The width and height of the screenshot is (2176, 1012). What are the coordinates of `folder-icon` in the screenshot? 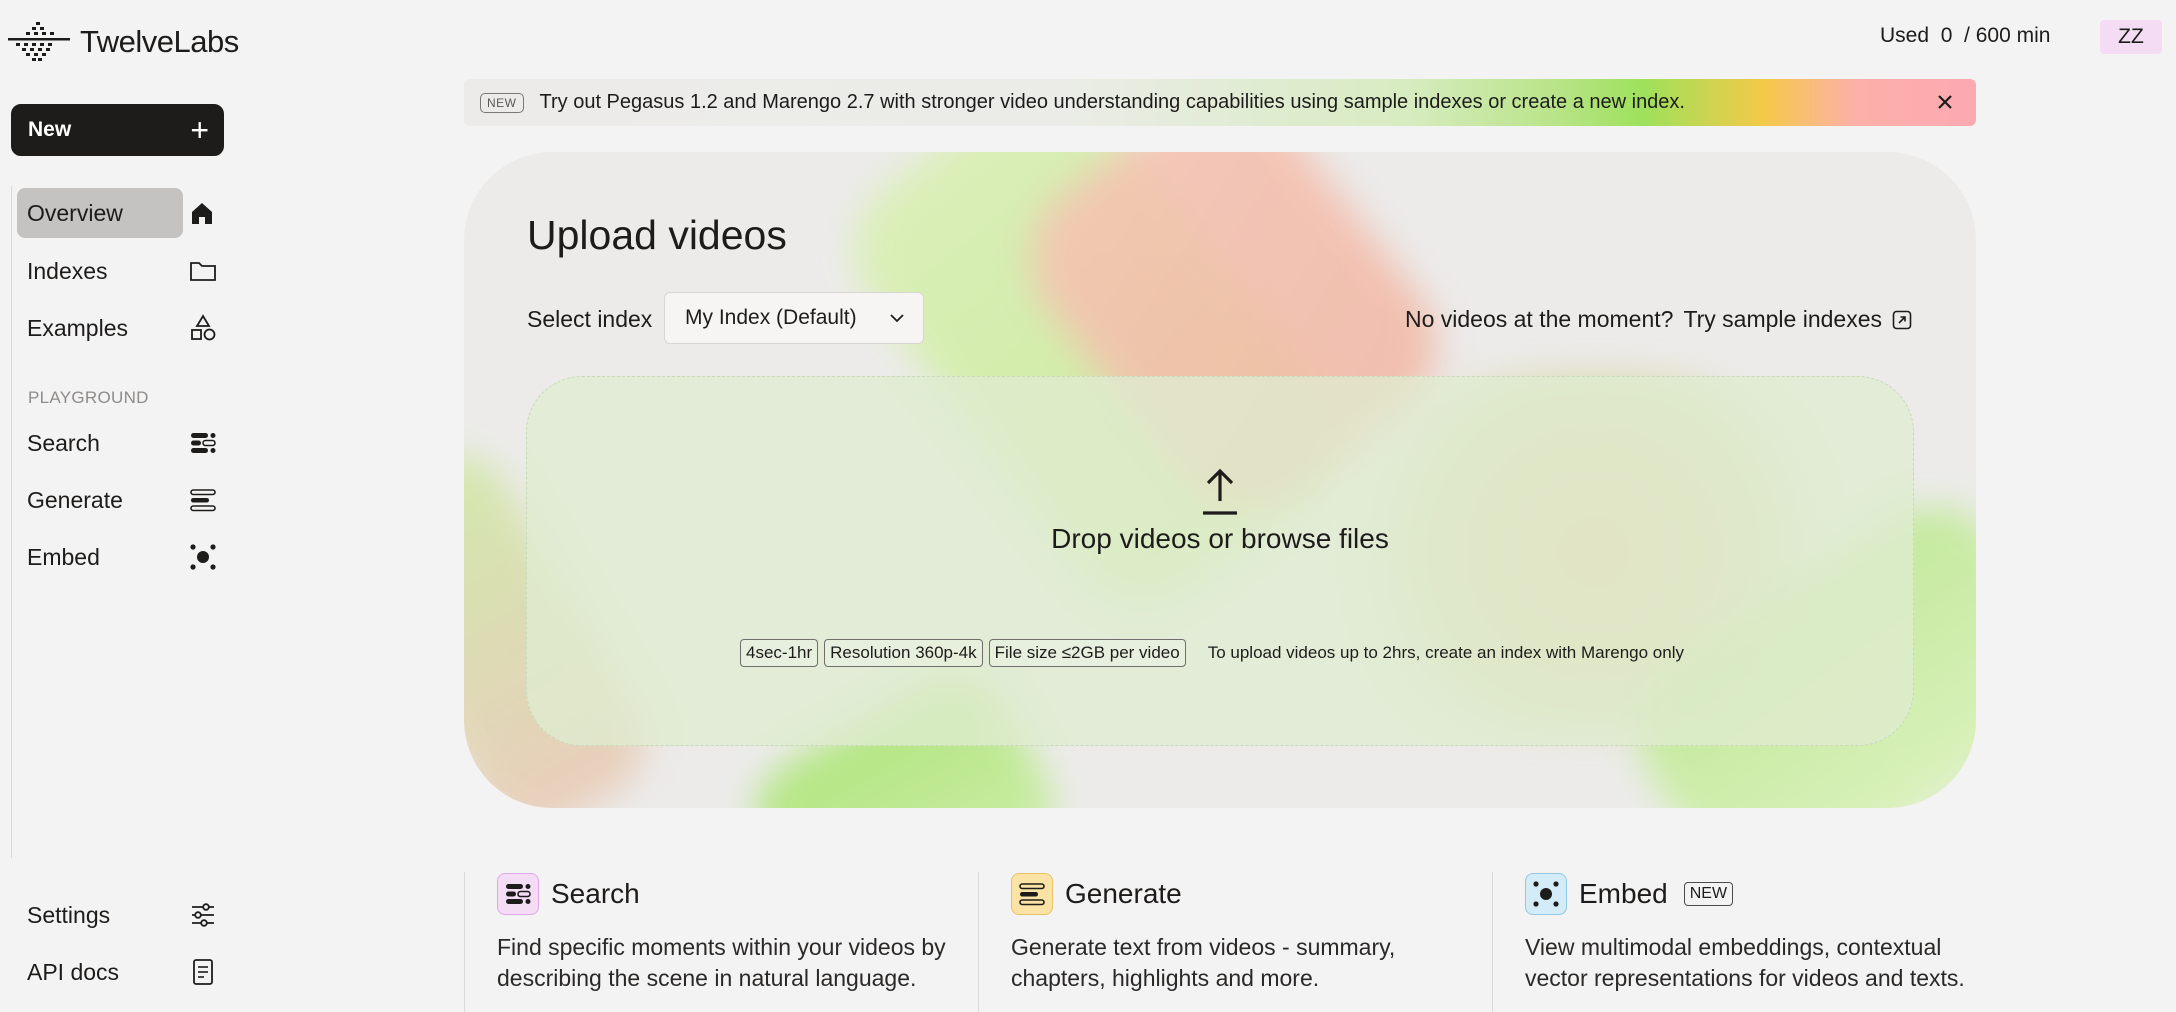 It's located at (203, 271).